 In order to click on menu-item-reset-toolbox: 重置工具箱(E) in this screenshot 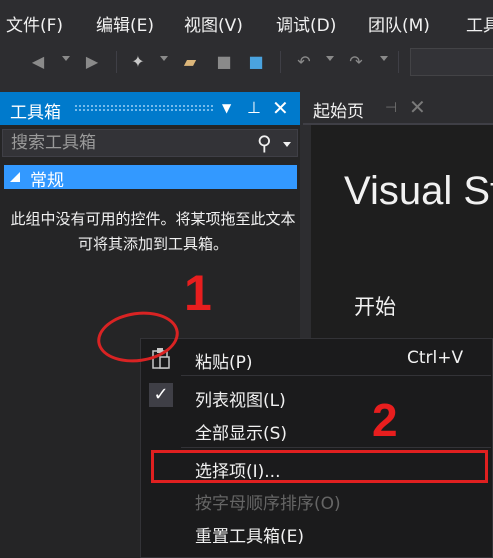, I will do `click(317, 532)`.